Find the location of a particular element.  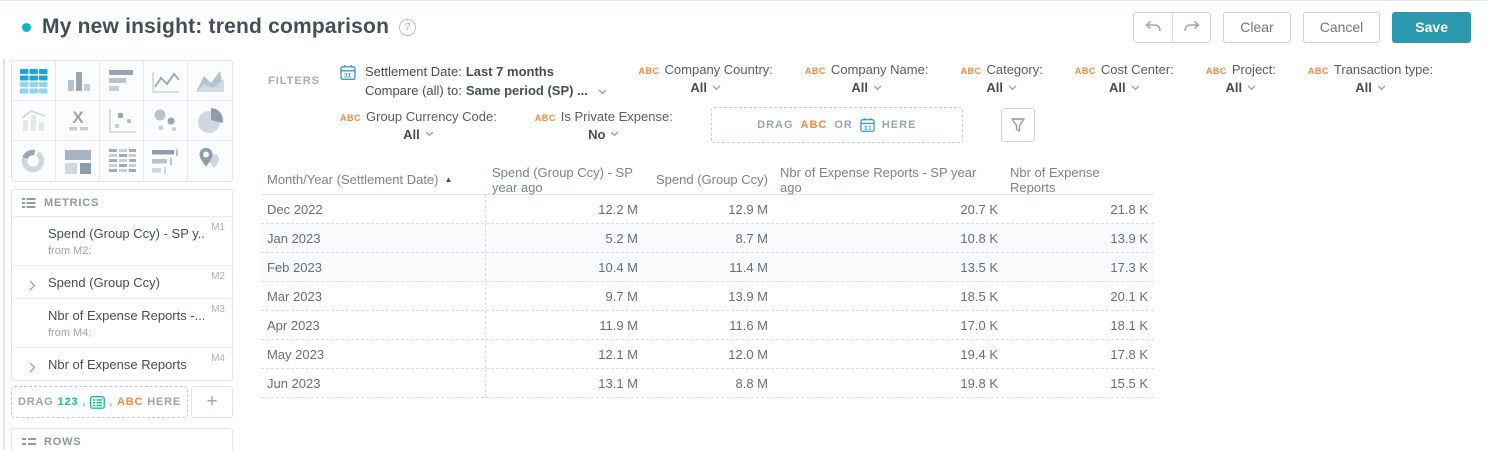

table-row-dec-2022: Dec 2022 12.2 M 12.9 M 20.7 K 21.8 K is located at coordinates (707, 209).